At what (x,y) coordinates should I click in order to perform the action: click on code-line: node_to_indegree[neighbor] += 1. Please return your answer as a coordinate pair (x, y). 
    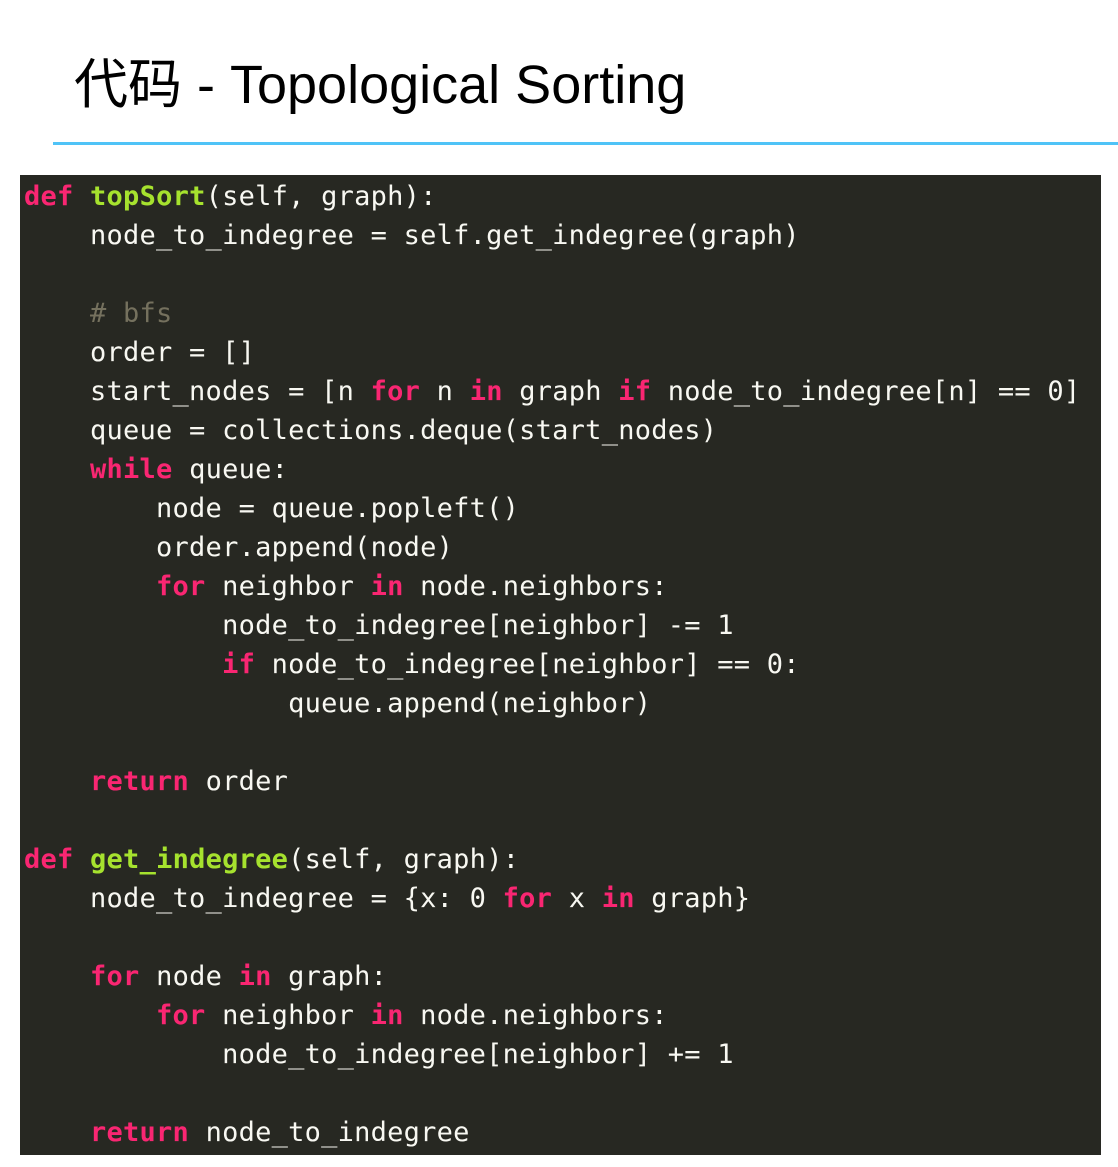
    Looking at the image, I should click on (552, 1054).